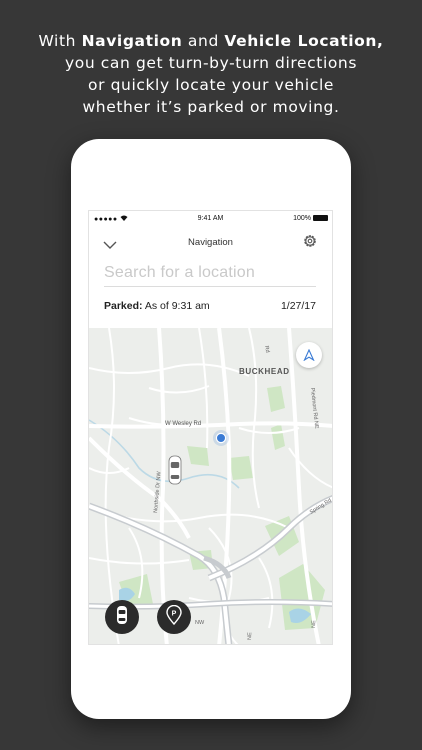 Image resolution: width=422 pixels, height=750 pixels. Describe the element at coordinates (175, 470) in the screenshot. I see `vehicle-marker-icon` at that location.